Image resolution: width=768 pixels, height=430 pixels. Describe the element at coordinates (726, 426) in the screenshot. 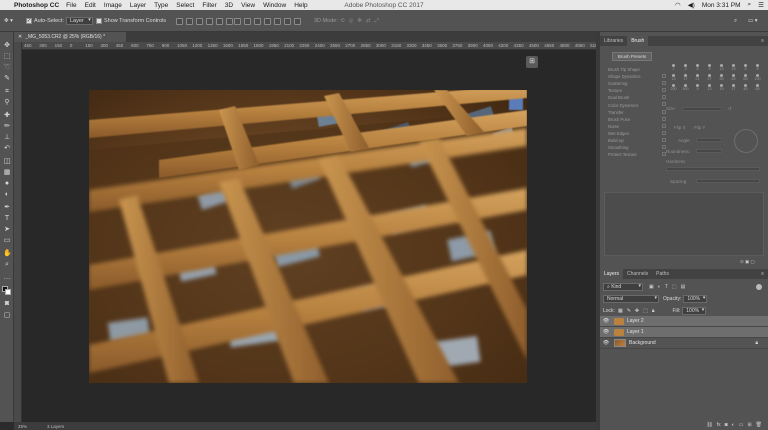

I see `add-mask-icon: ◙` at that location.